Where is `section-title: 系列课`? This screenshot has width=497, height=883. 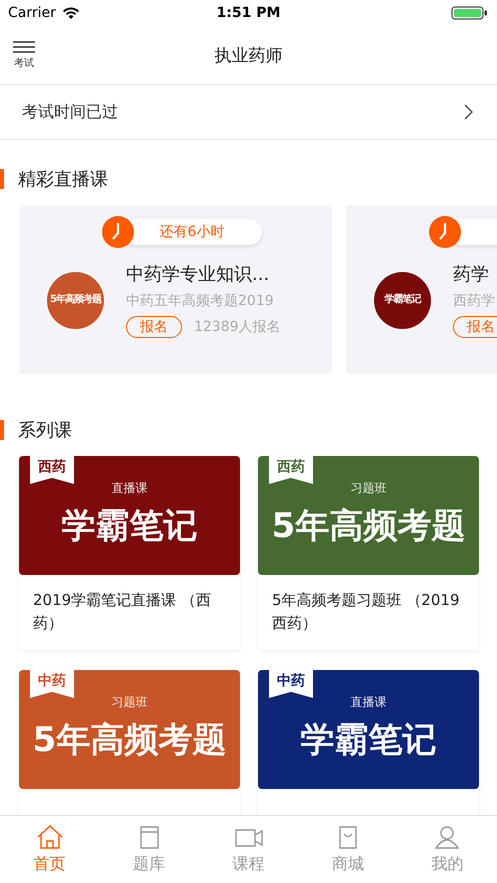 section-title: 系列课 is located at coordinates (45, 430).